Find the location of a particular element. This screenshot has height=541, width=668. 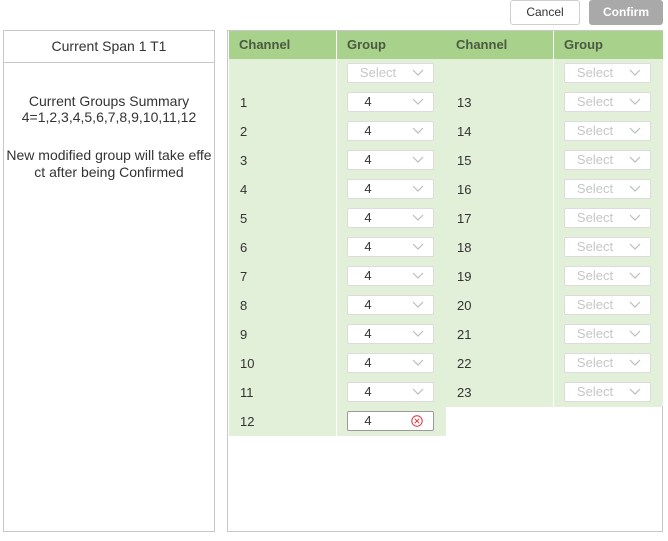

table-row: 21 Select is located at coordinates (554, 334).